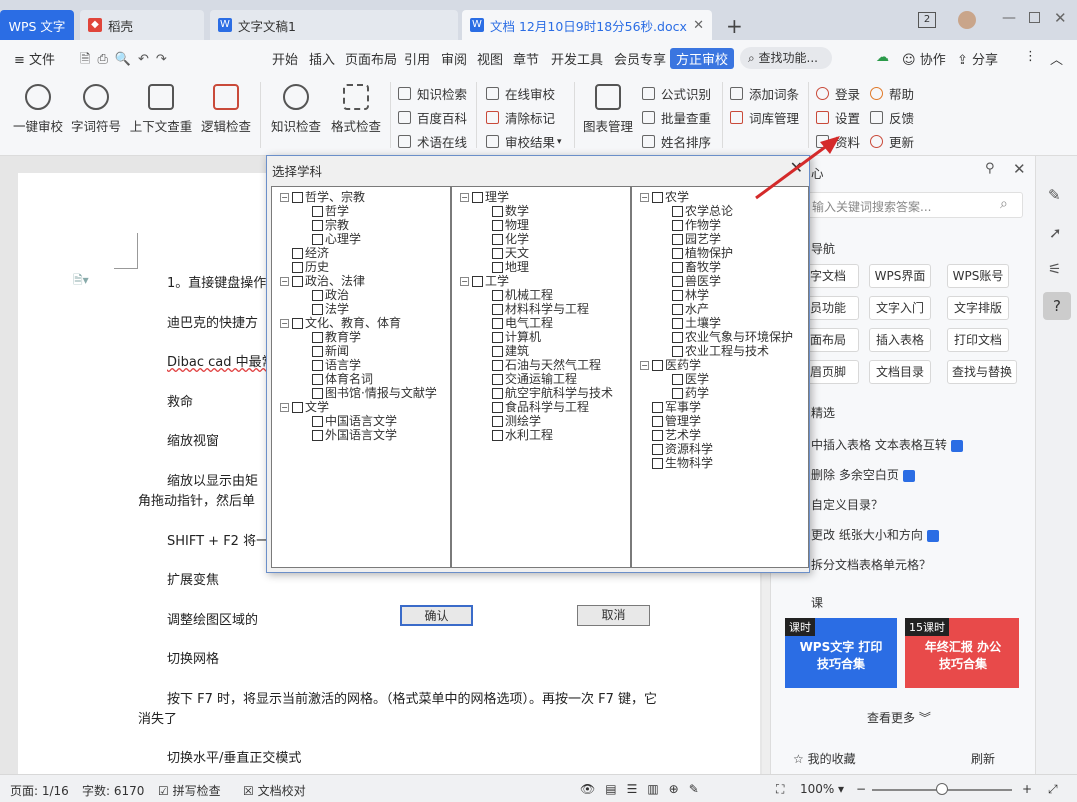 This screenshot has height=802, width=1077. Describe the element at coordinates (670, 365) in the screenshot. I see `subject-tree-item: − 医药学` at that location.